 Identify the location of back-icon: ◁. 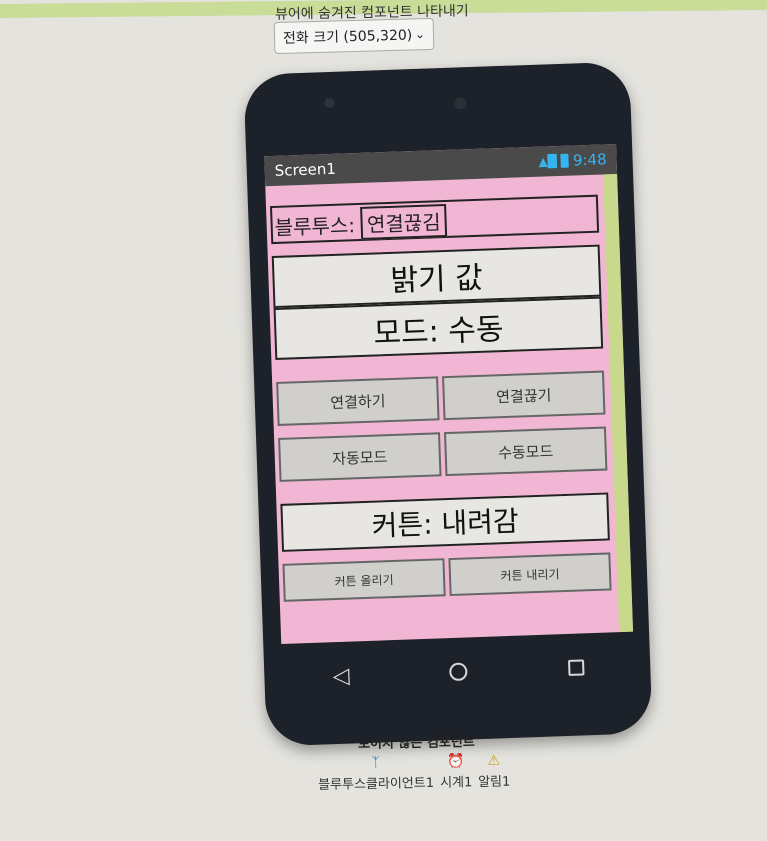
(341, 676).